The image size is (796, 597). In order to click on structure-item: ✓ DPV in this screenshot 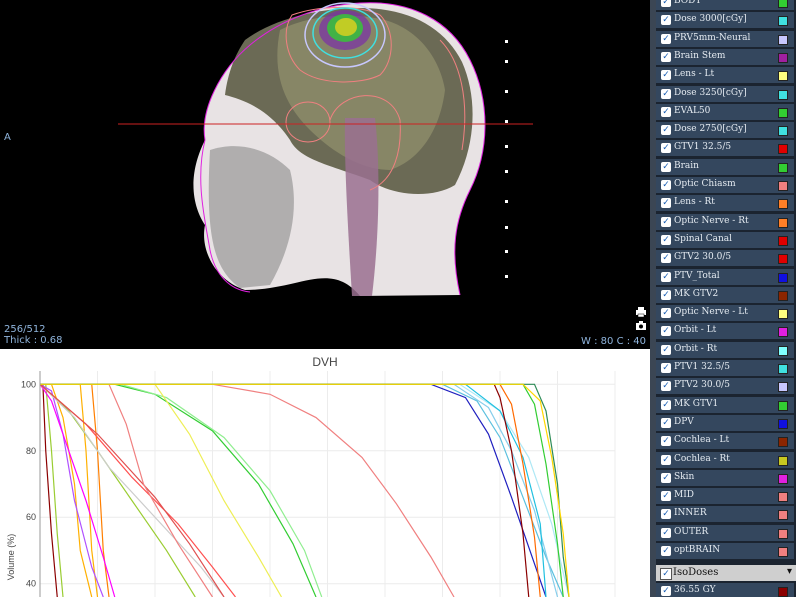, I will do `click(725, 423)`.